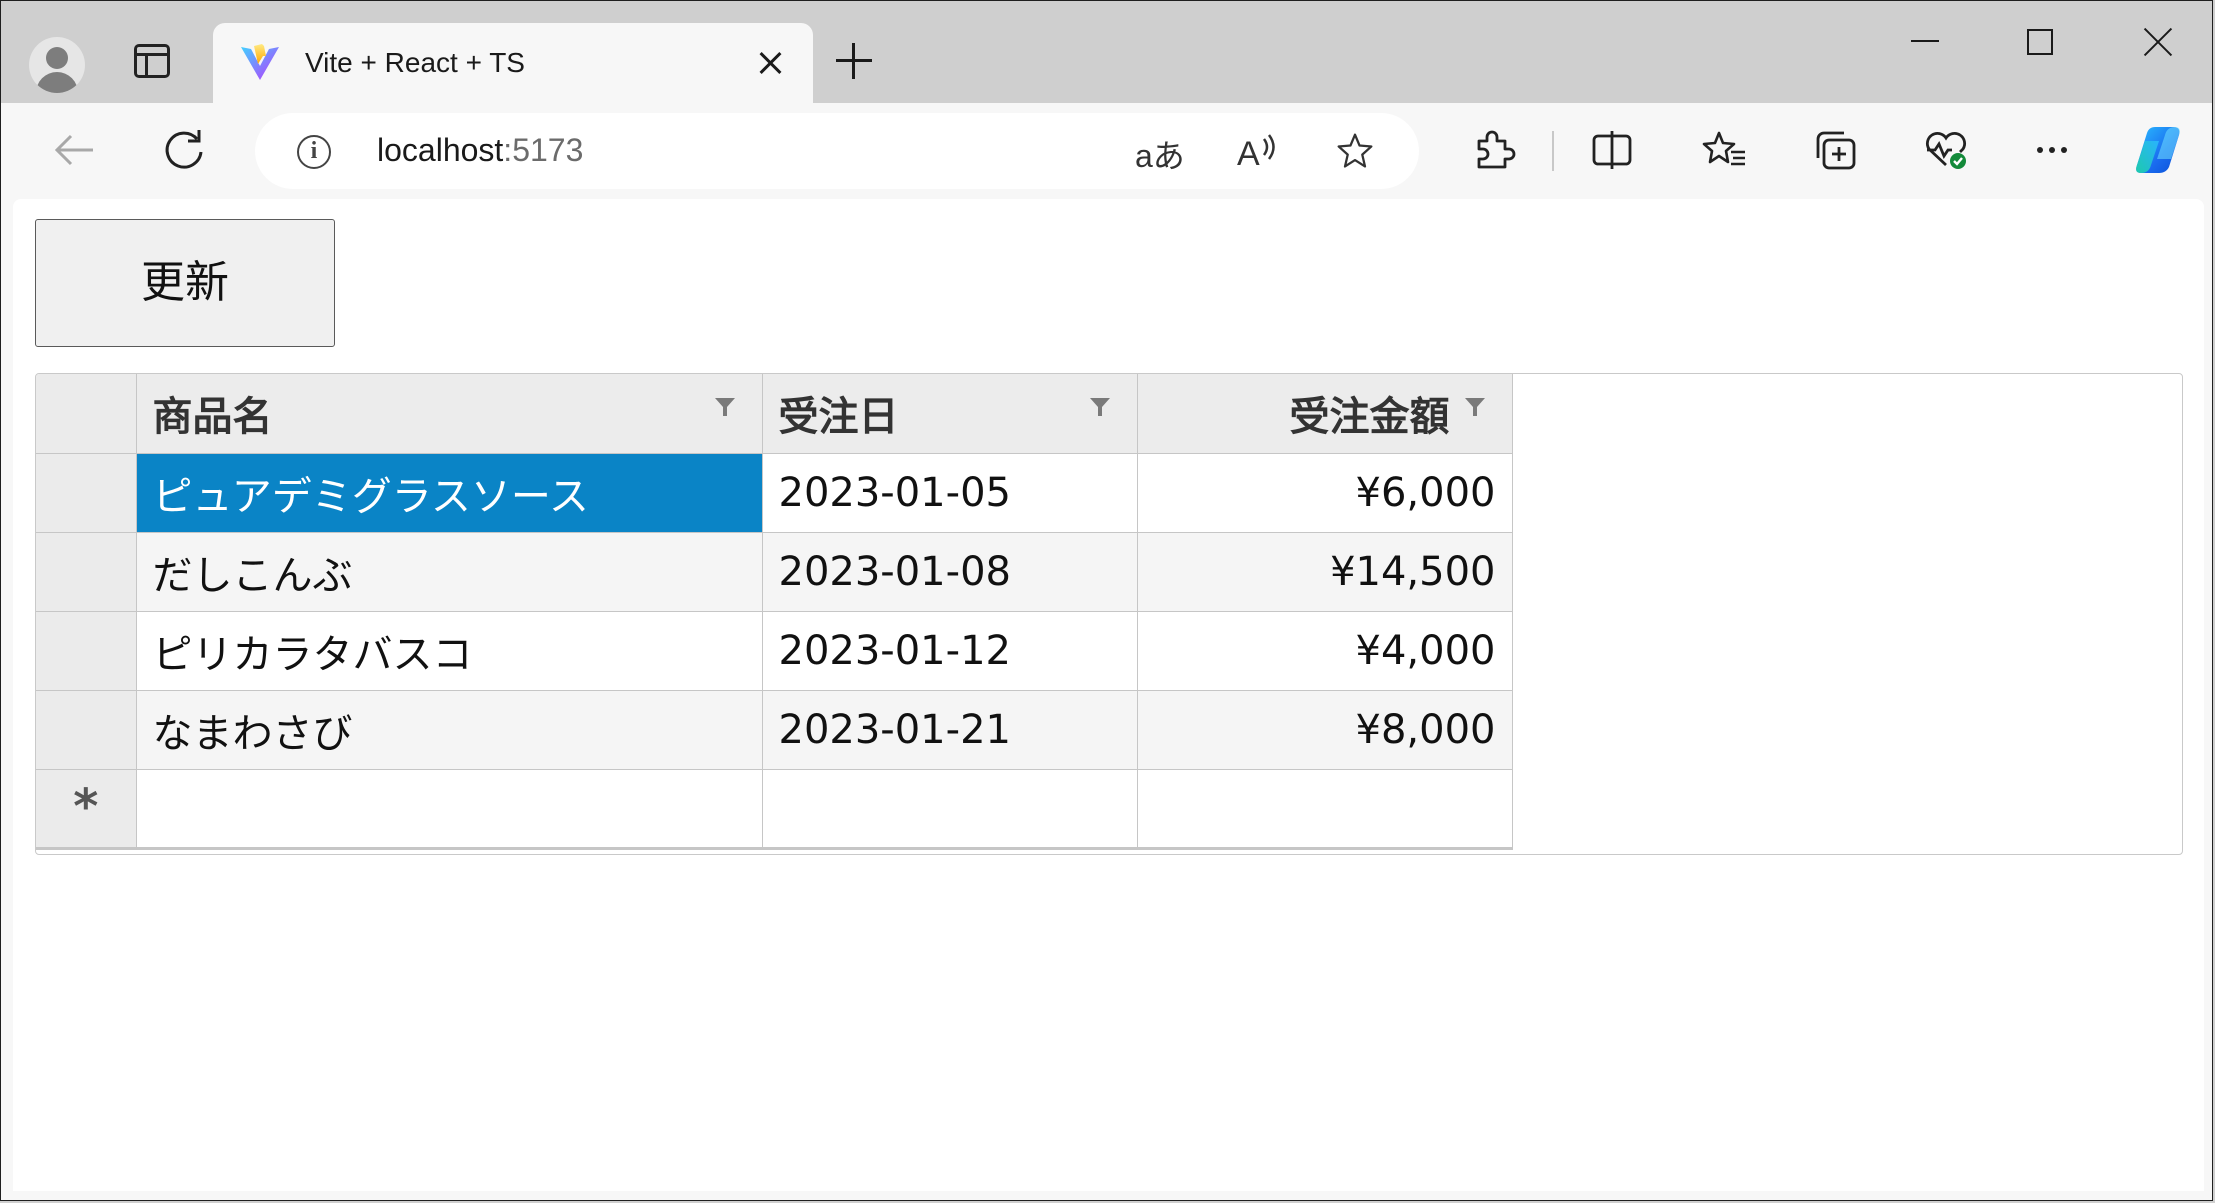 This screenshot has height=1203, width=2215. I want to click on vite-logo-icon, so click(260, 62).